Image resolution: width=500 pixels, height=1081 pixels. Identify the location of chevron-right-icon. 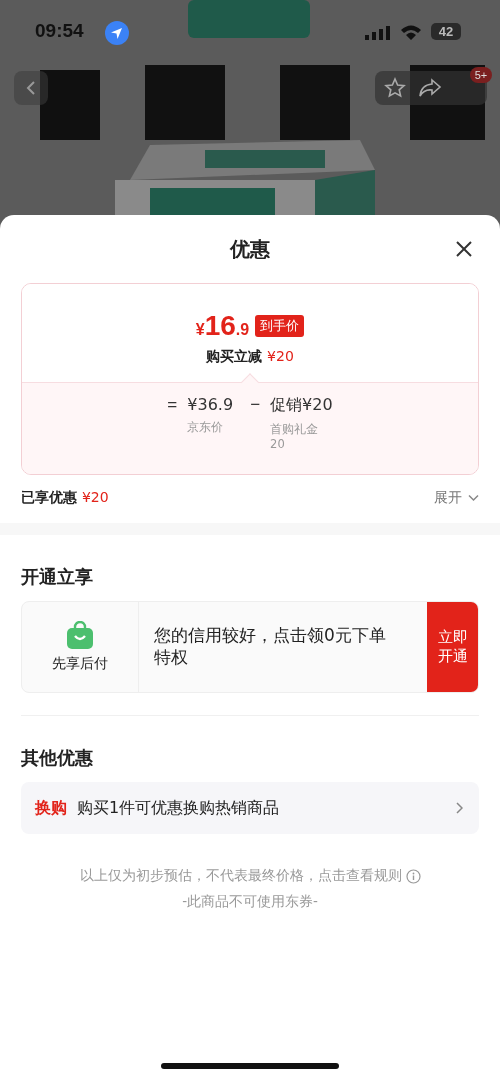
(459, 808).